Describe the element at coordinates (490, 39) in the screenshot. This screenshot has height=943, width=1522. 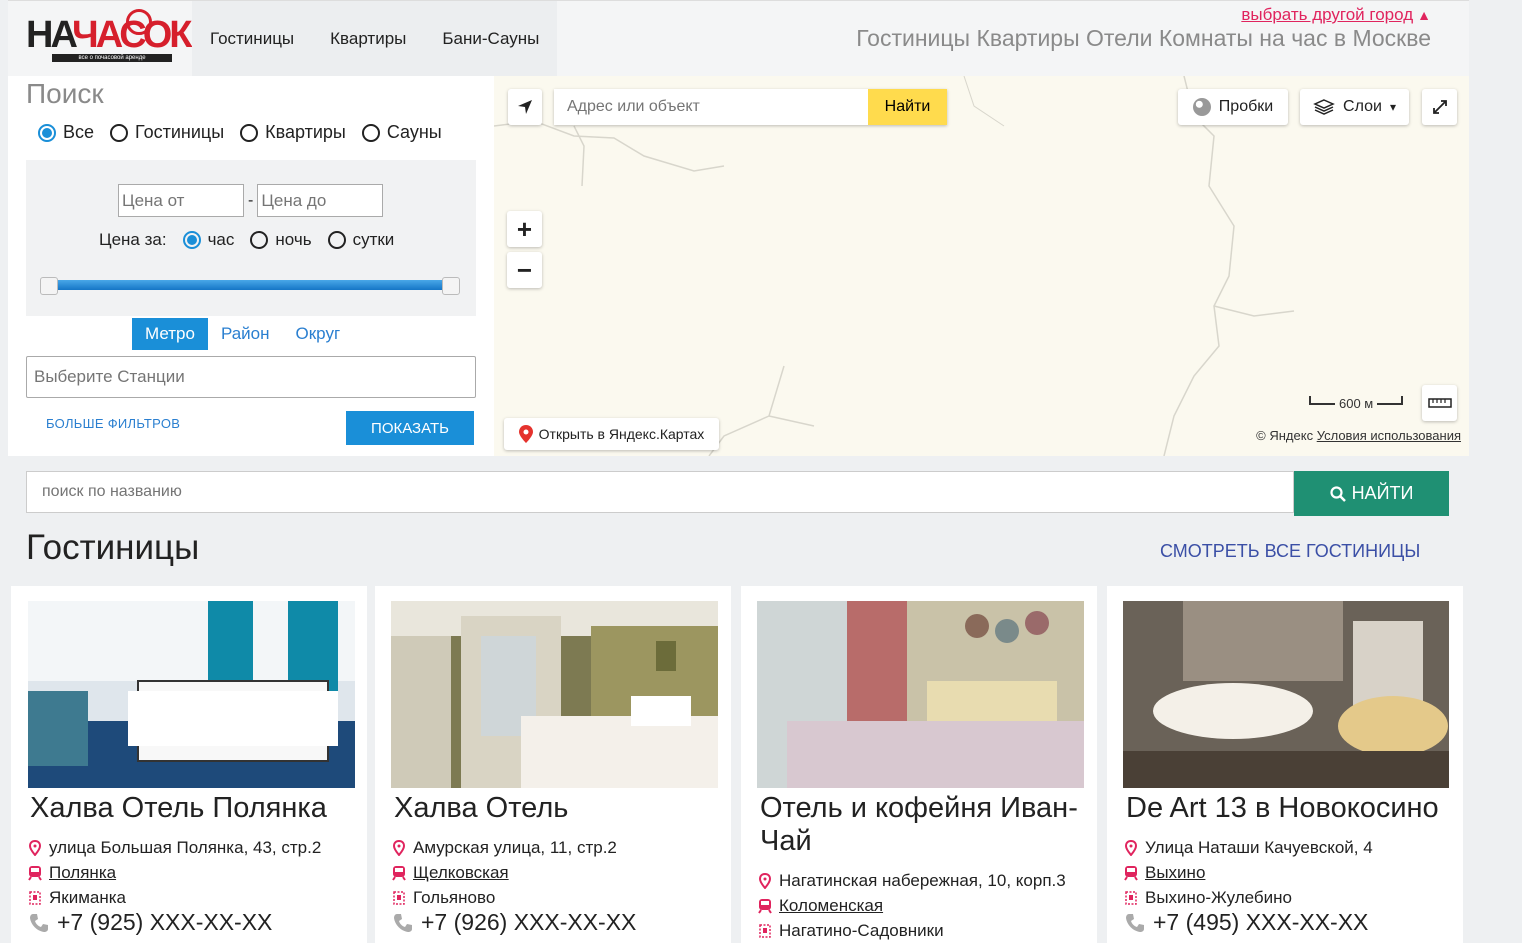
I see `nav-item-saunas: Бани-Сауны` at that location.